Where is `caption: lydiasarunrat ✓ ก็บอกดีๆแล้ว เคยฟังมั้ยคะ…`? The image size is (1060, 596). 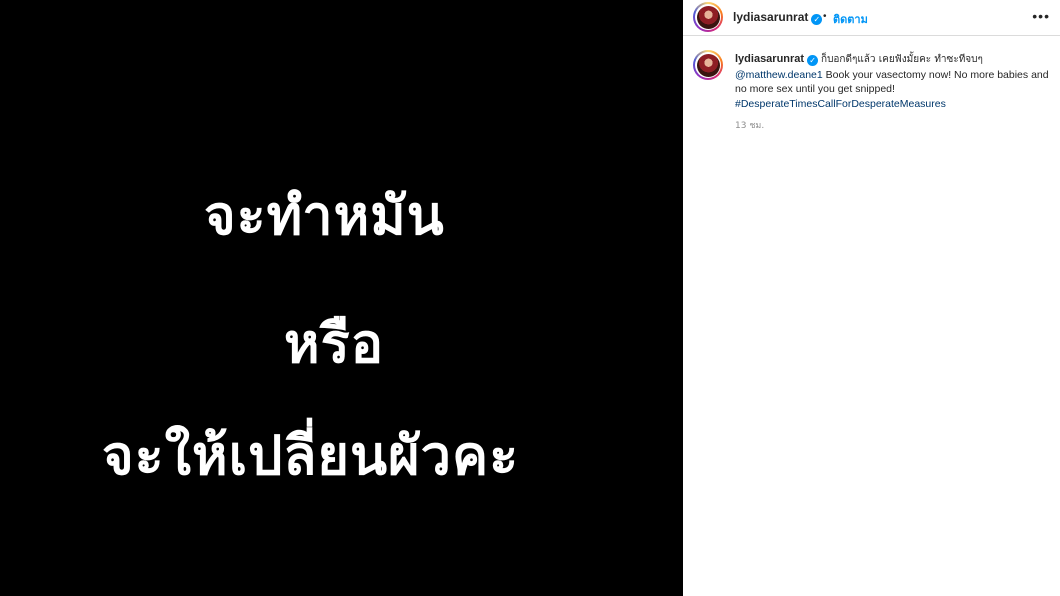
caption: lydiasarunrat ✓ ก็บอกดีๆแล้ว เคยฟังมั้ยคะ… is located at coordinates (894, 81).